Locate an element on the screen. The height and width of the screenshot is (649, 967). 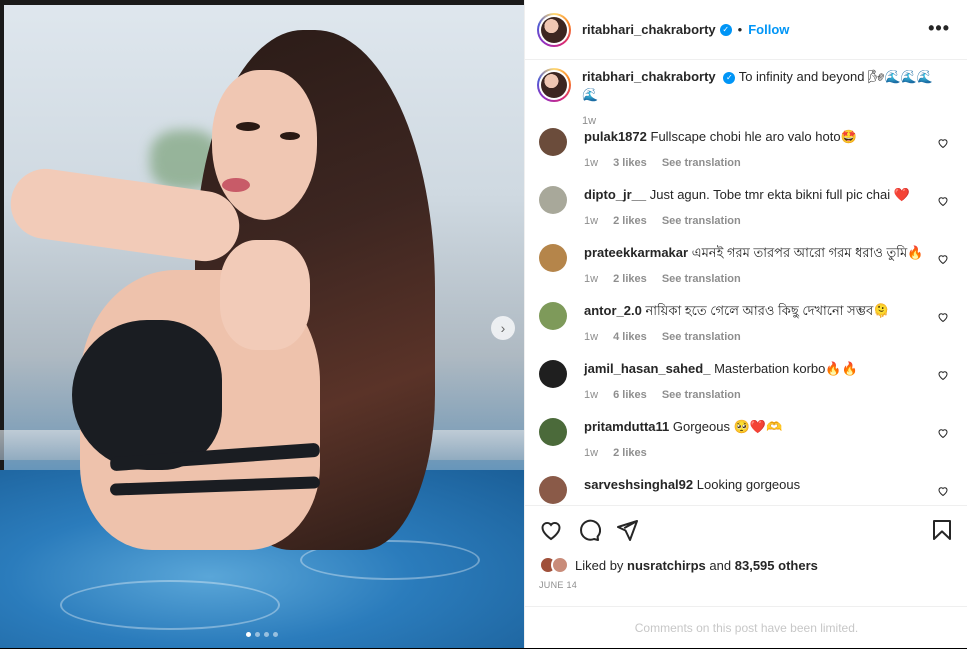
top-edge is located at coordinates (262, 2).